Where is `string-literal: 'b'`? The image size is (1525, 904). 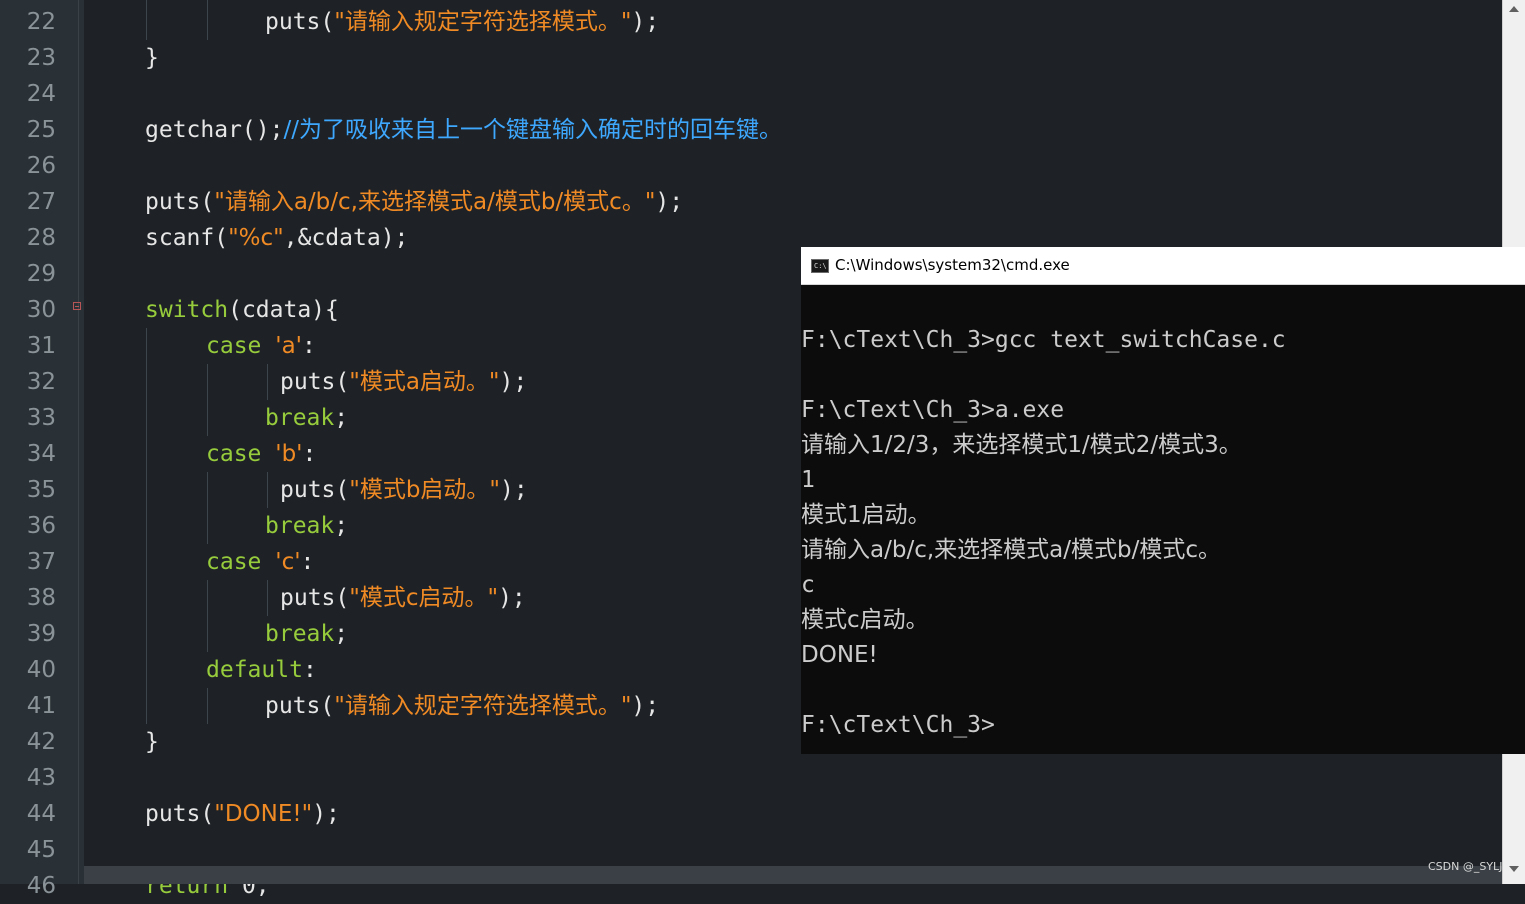
string-literal: 'b' is located at coordinates (289, 454).